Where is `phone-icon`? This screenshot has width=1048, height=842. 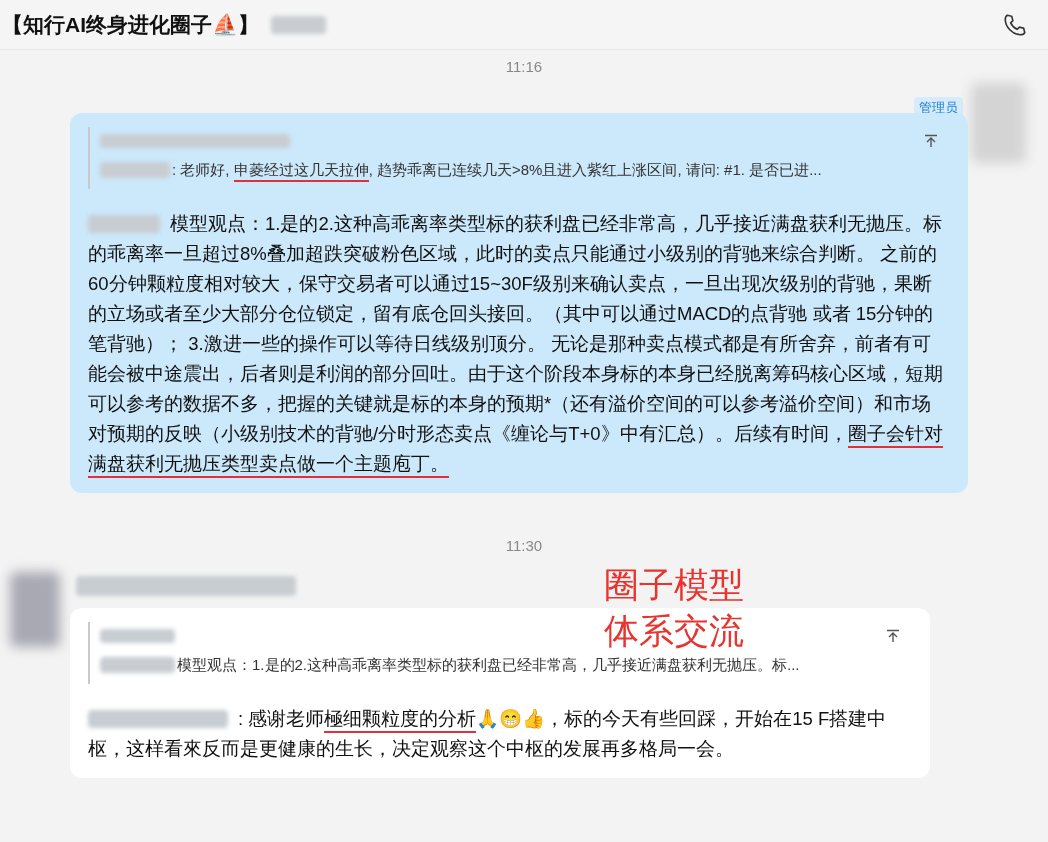
phone-icon is located at coordinates (1015, 24).